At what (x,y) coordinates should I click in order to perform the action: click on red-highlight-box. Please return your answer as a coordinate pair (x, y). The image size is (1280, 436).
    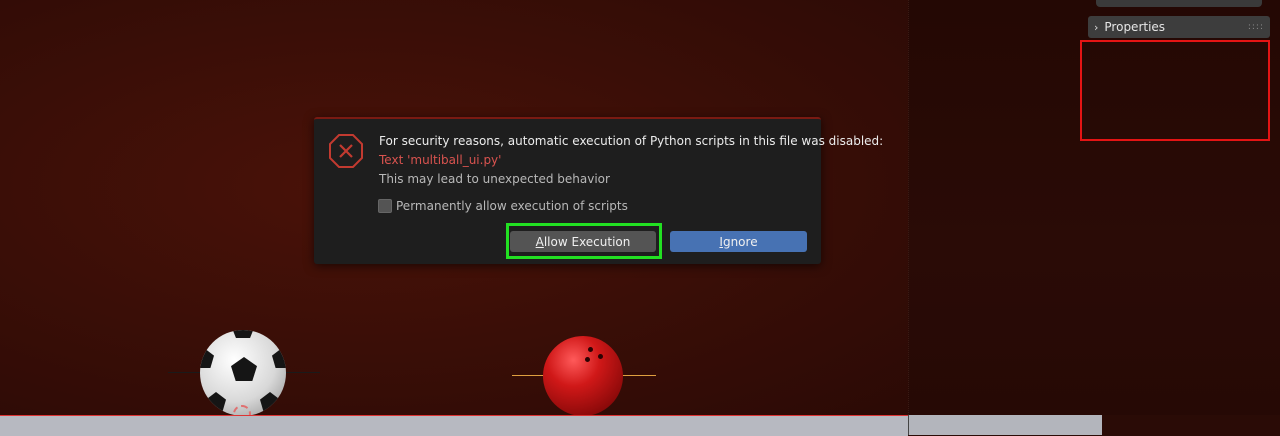
    Looking at the image, I should click on (1175, 90).